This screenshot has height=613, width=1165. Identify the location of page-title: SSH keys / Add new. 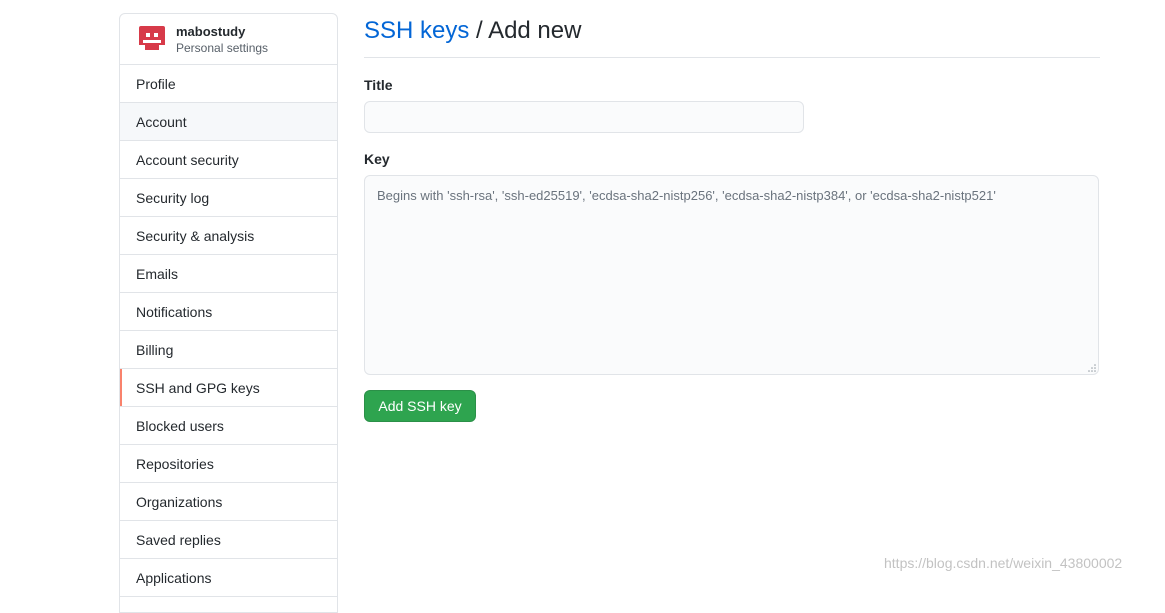
(472, 31).